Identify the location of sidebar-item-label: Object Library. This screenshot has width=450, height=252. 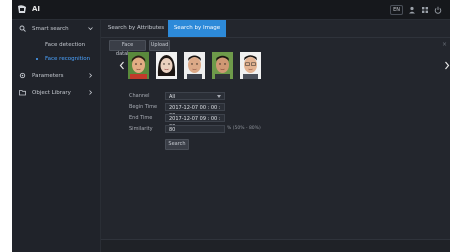
(51, 92).